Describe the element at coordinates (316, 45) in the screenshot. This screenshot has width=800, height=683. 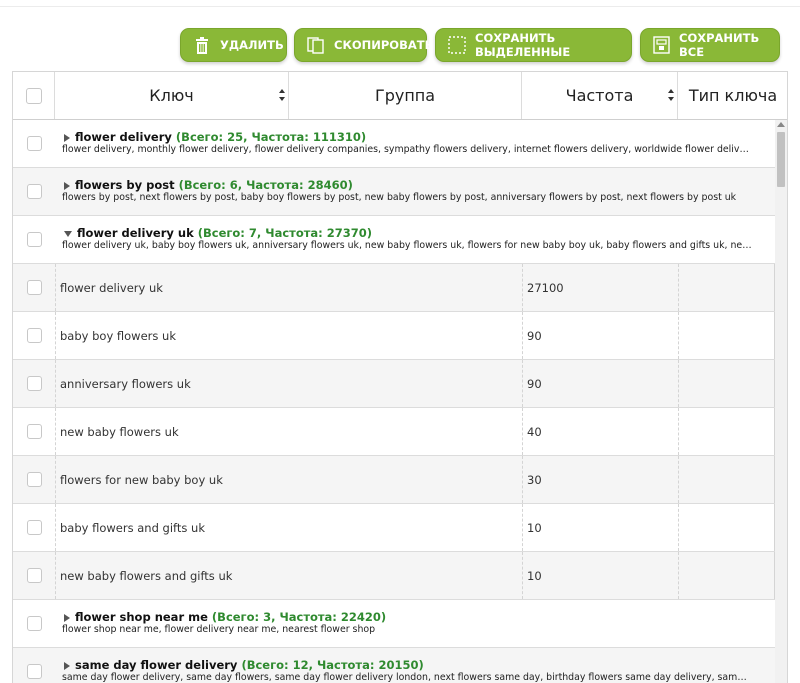
I see `copy-icon` at that location.